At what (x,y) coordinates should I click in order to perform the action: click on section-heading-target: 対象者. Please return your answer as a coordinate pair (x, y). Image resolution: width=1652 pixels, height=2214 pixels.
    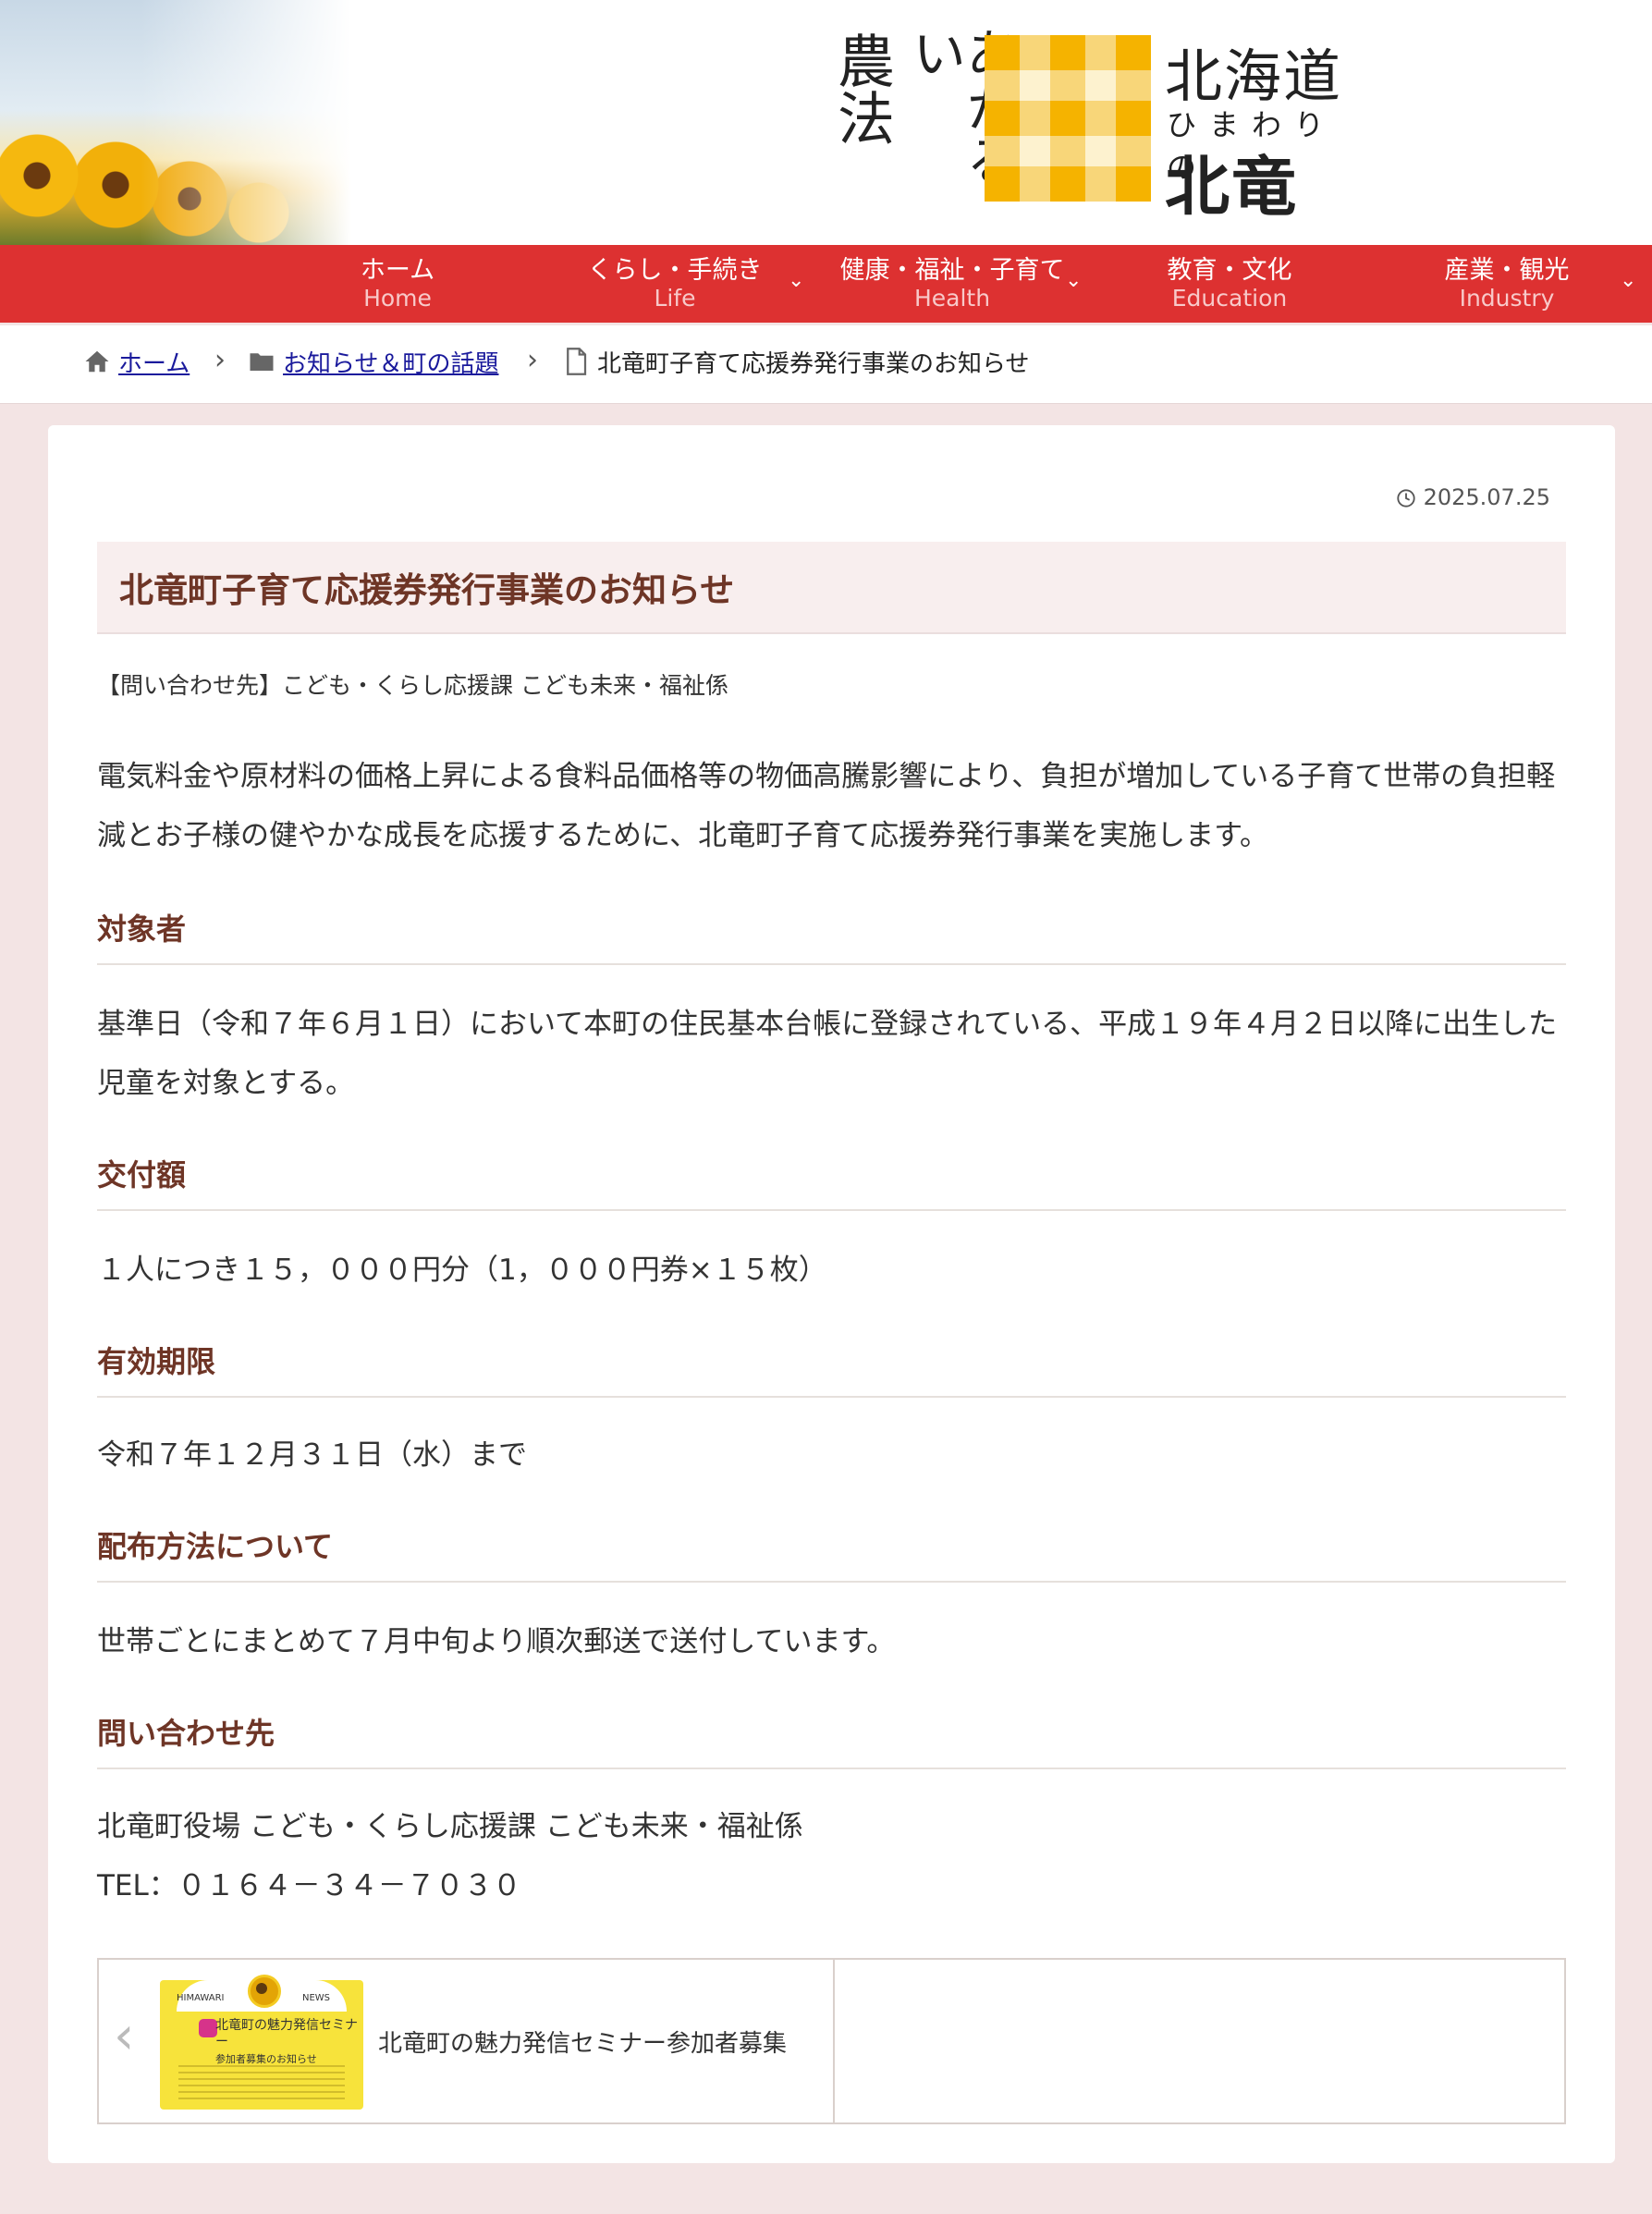
    Looking at the image, I should click on (831, 935).